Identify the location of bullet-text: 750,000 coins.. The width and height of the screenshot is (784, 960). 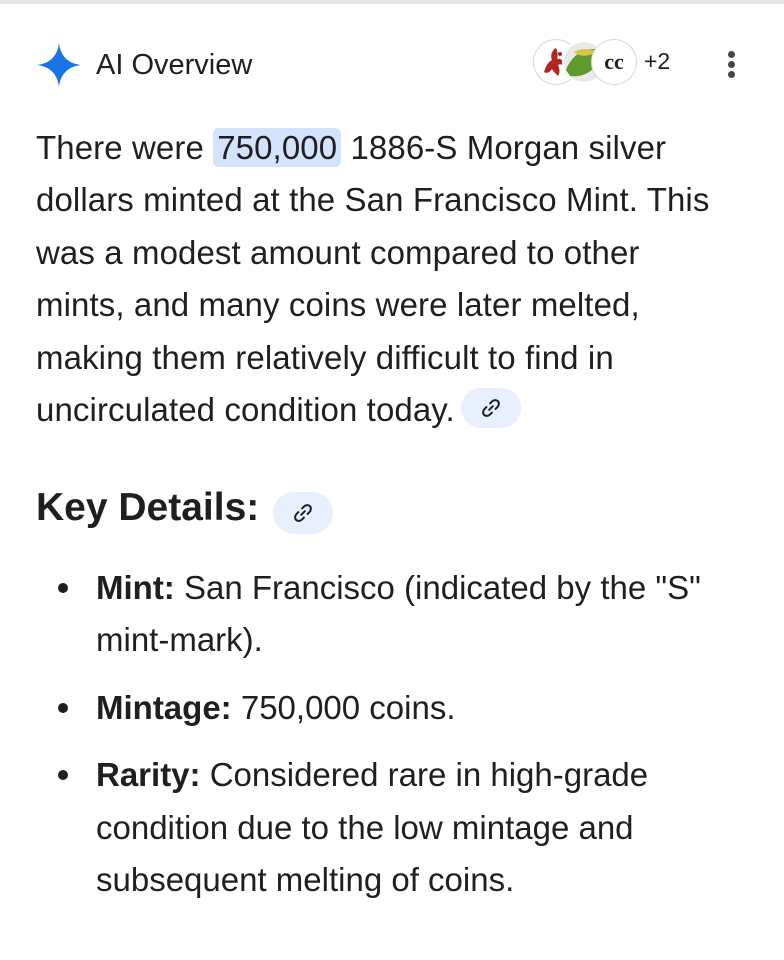
(343, 707).